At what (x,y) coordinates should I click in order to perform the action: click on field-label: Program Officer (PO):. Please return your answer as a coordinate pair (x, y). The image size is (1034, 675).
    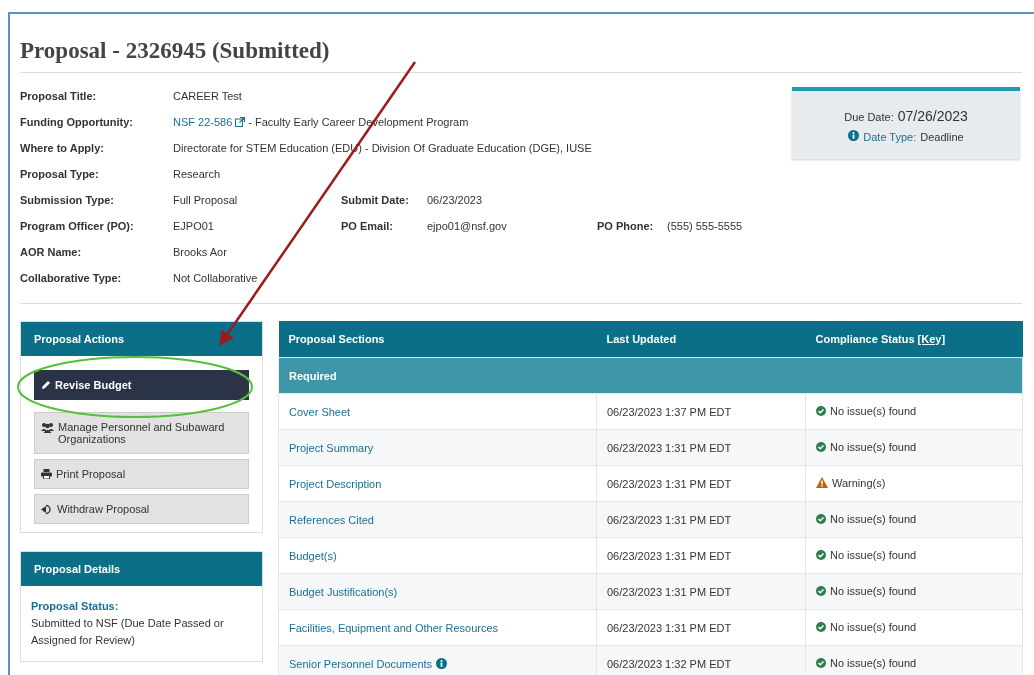
    Looking at the image, I should click on (77, 226).